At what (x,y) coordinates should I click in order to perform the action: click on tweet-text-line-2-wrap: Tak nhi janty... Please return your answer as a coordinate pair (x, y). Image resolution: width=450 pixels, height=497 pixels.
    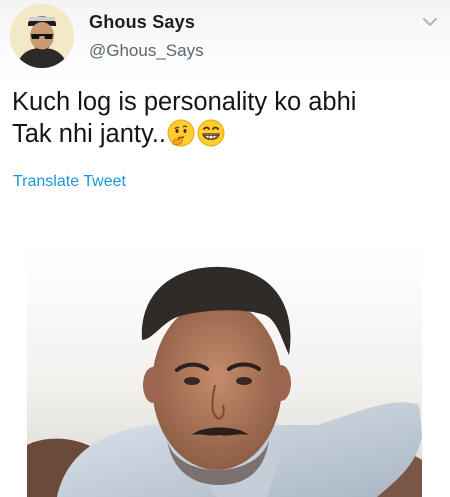
    Looking at the image, I should click on (227, 134).